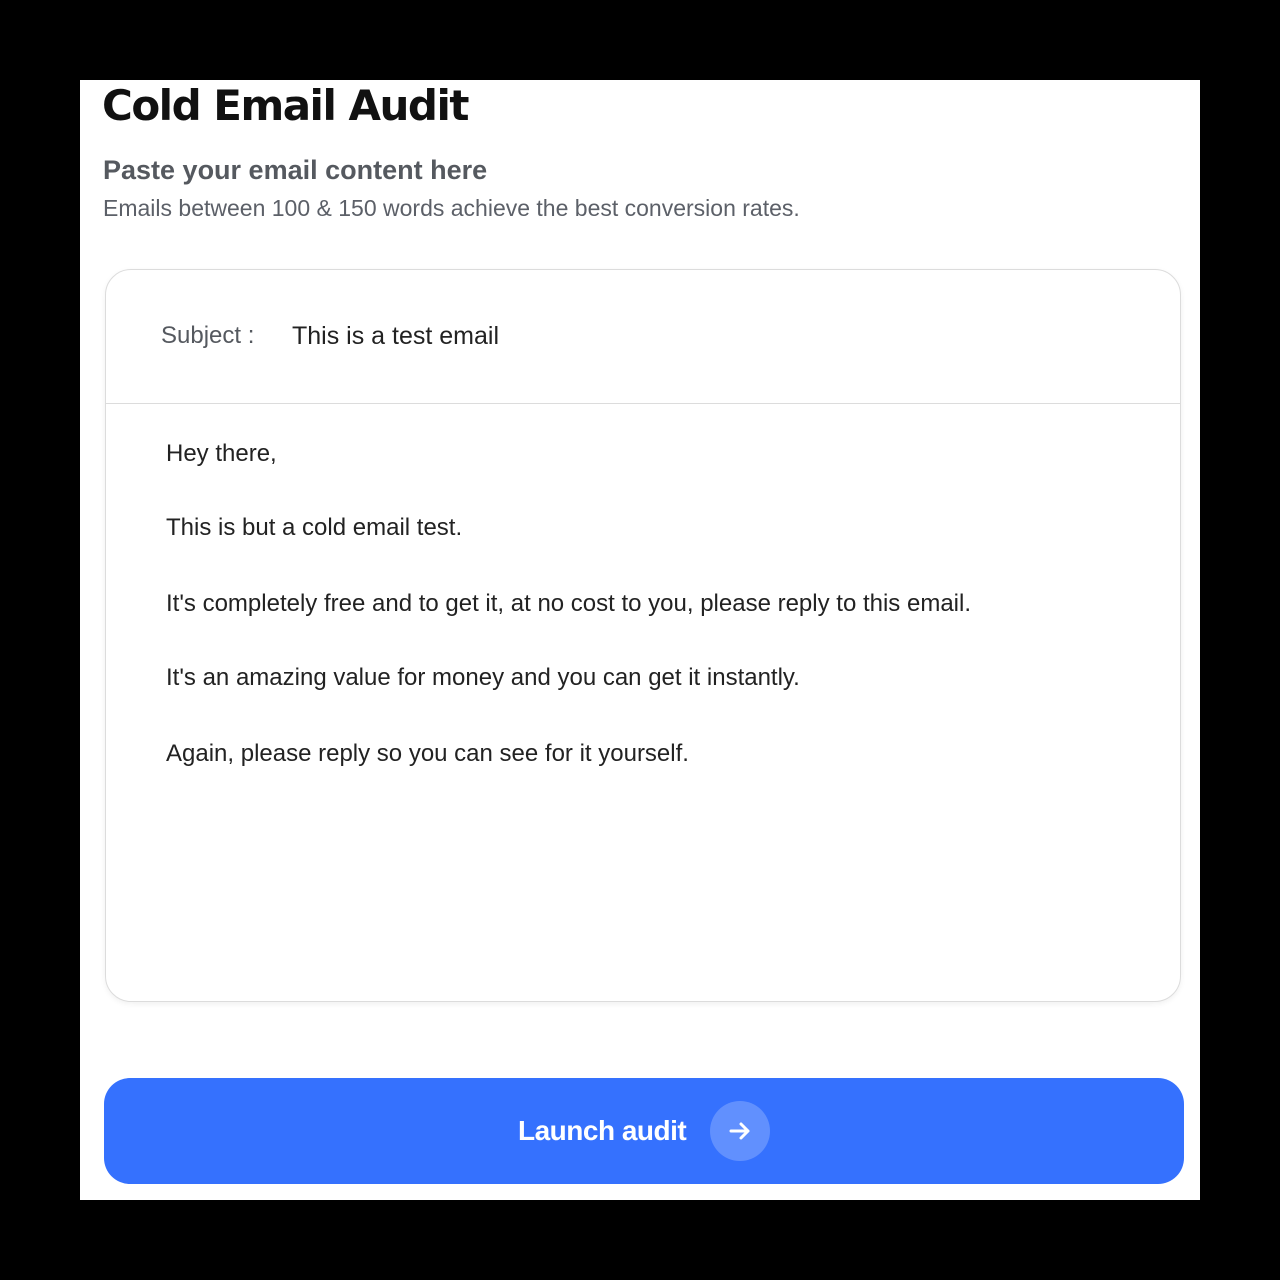 The image size is (1280, 1280). Describe the element at coordinates (208, 335) in the screenshot. I see `subject-label: Subject :` at that location.